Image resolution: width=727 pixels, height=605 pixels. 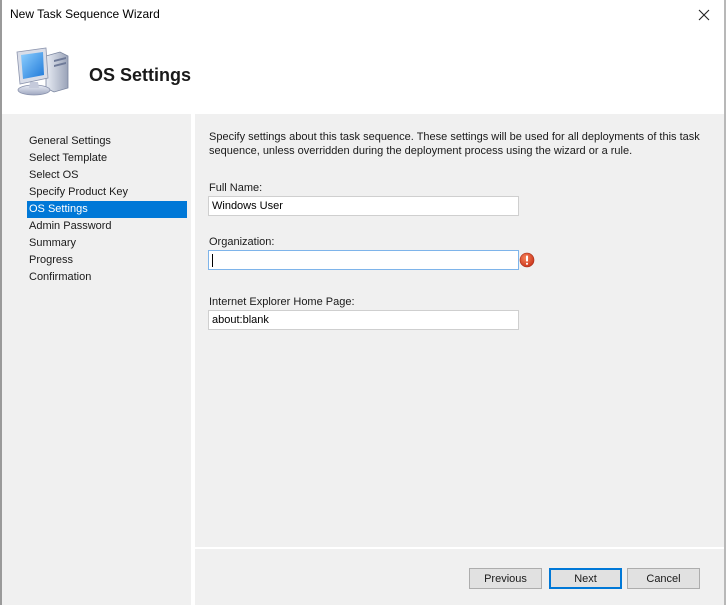 What do you see at coordinates (363, 320) in the screenshot?
I see `ie-home-page-input` at bounding box center [363, 320].